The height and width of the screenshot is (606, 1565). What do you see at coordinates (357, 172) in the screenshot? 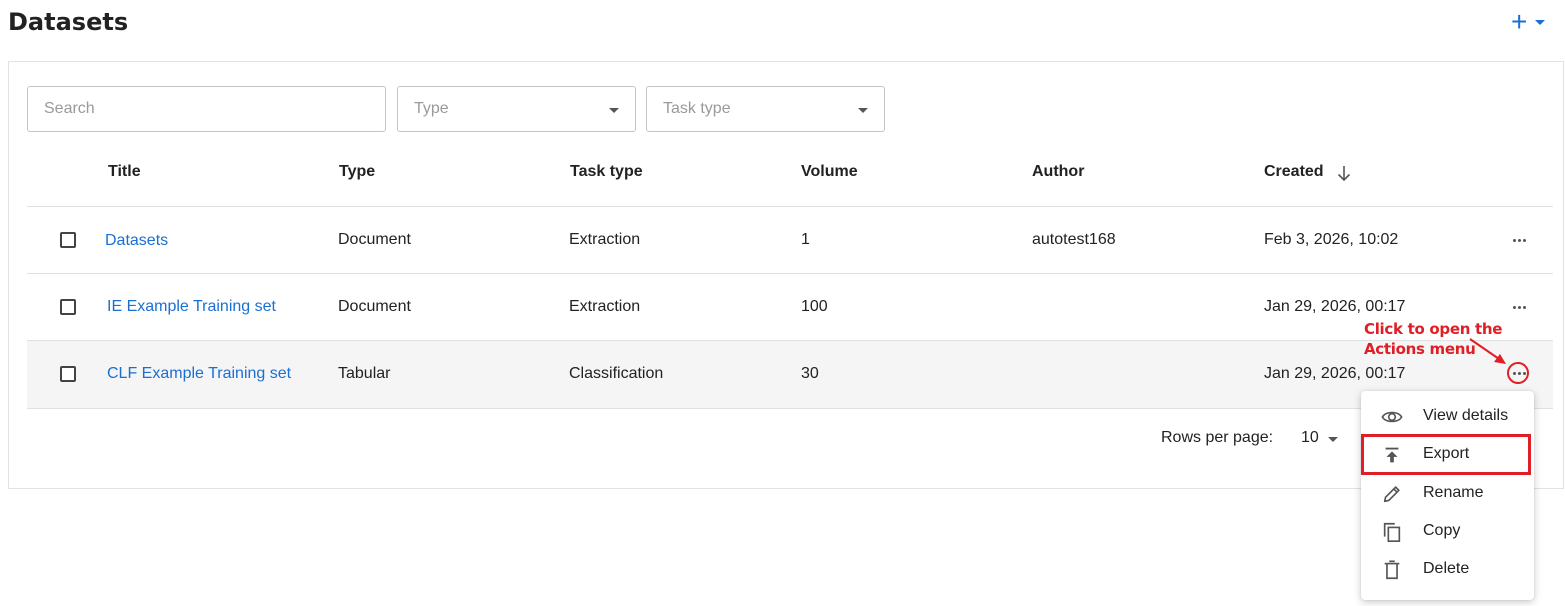
I see `column-header-type: Type` at bounding box center [357, 172].